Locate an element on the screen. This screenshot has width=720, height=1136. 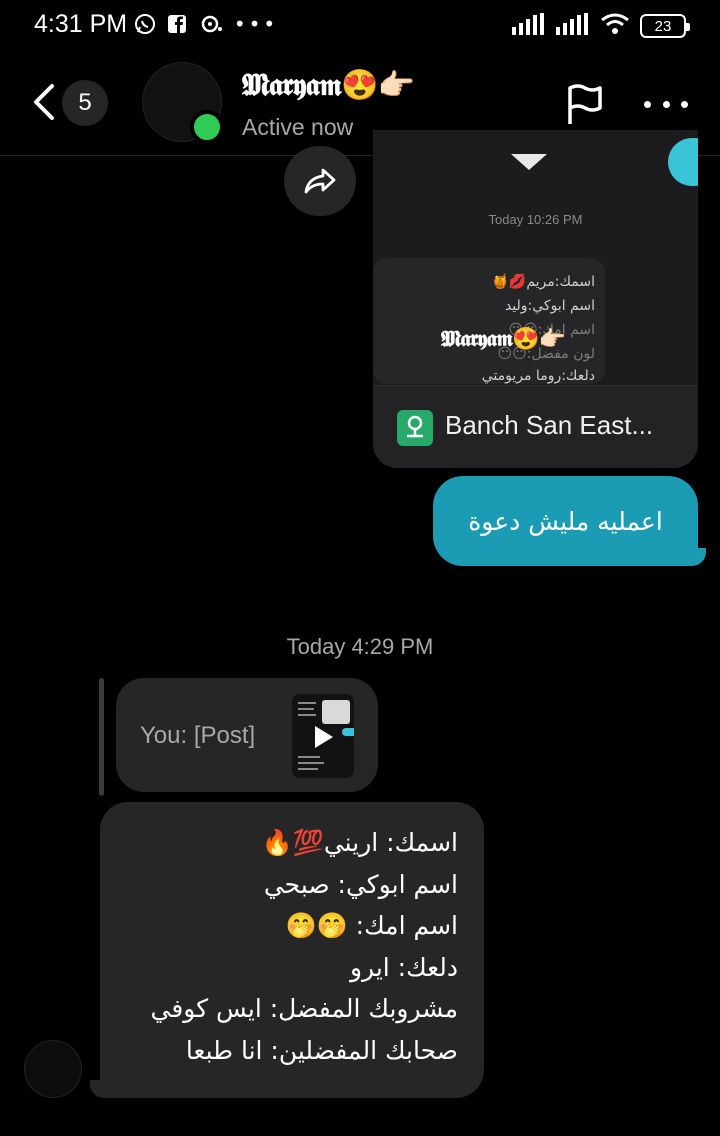
message-line: اسمك: اريني💯🔥 is located at coordinates (359, 842).